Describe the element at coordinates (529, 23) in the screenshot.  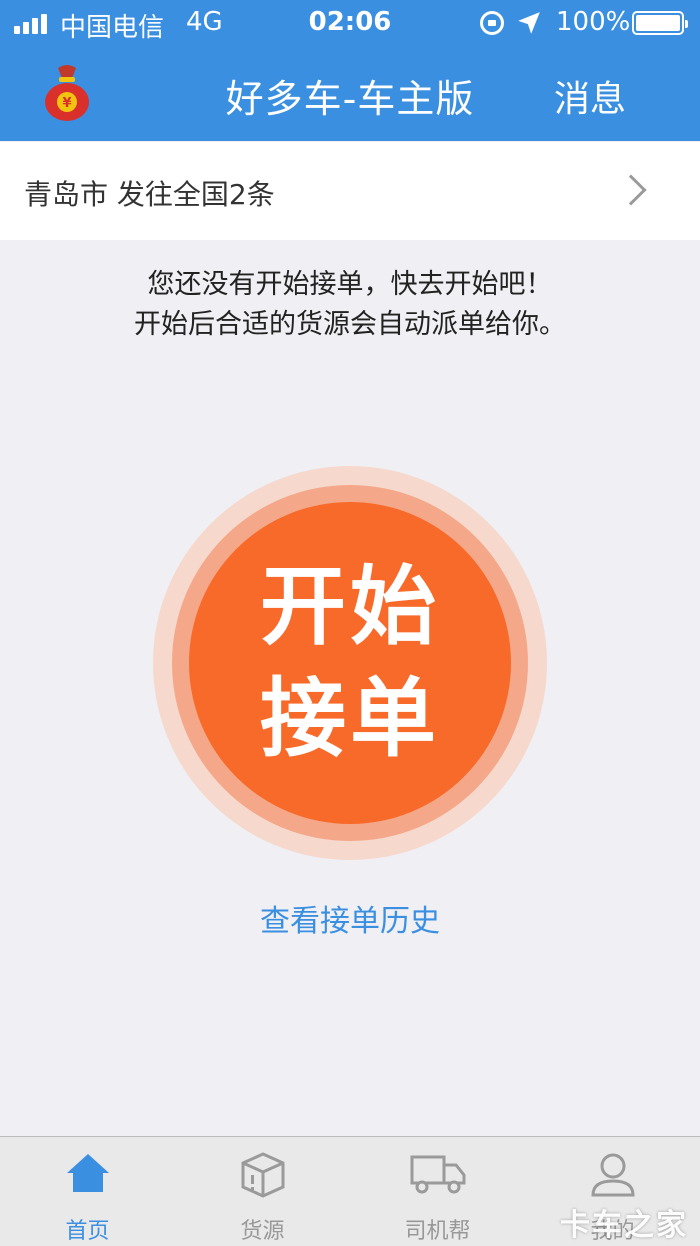
I see `location-arrow-icon` at that location.